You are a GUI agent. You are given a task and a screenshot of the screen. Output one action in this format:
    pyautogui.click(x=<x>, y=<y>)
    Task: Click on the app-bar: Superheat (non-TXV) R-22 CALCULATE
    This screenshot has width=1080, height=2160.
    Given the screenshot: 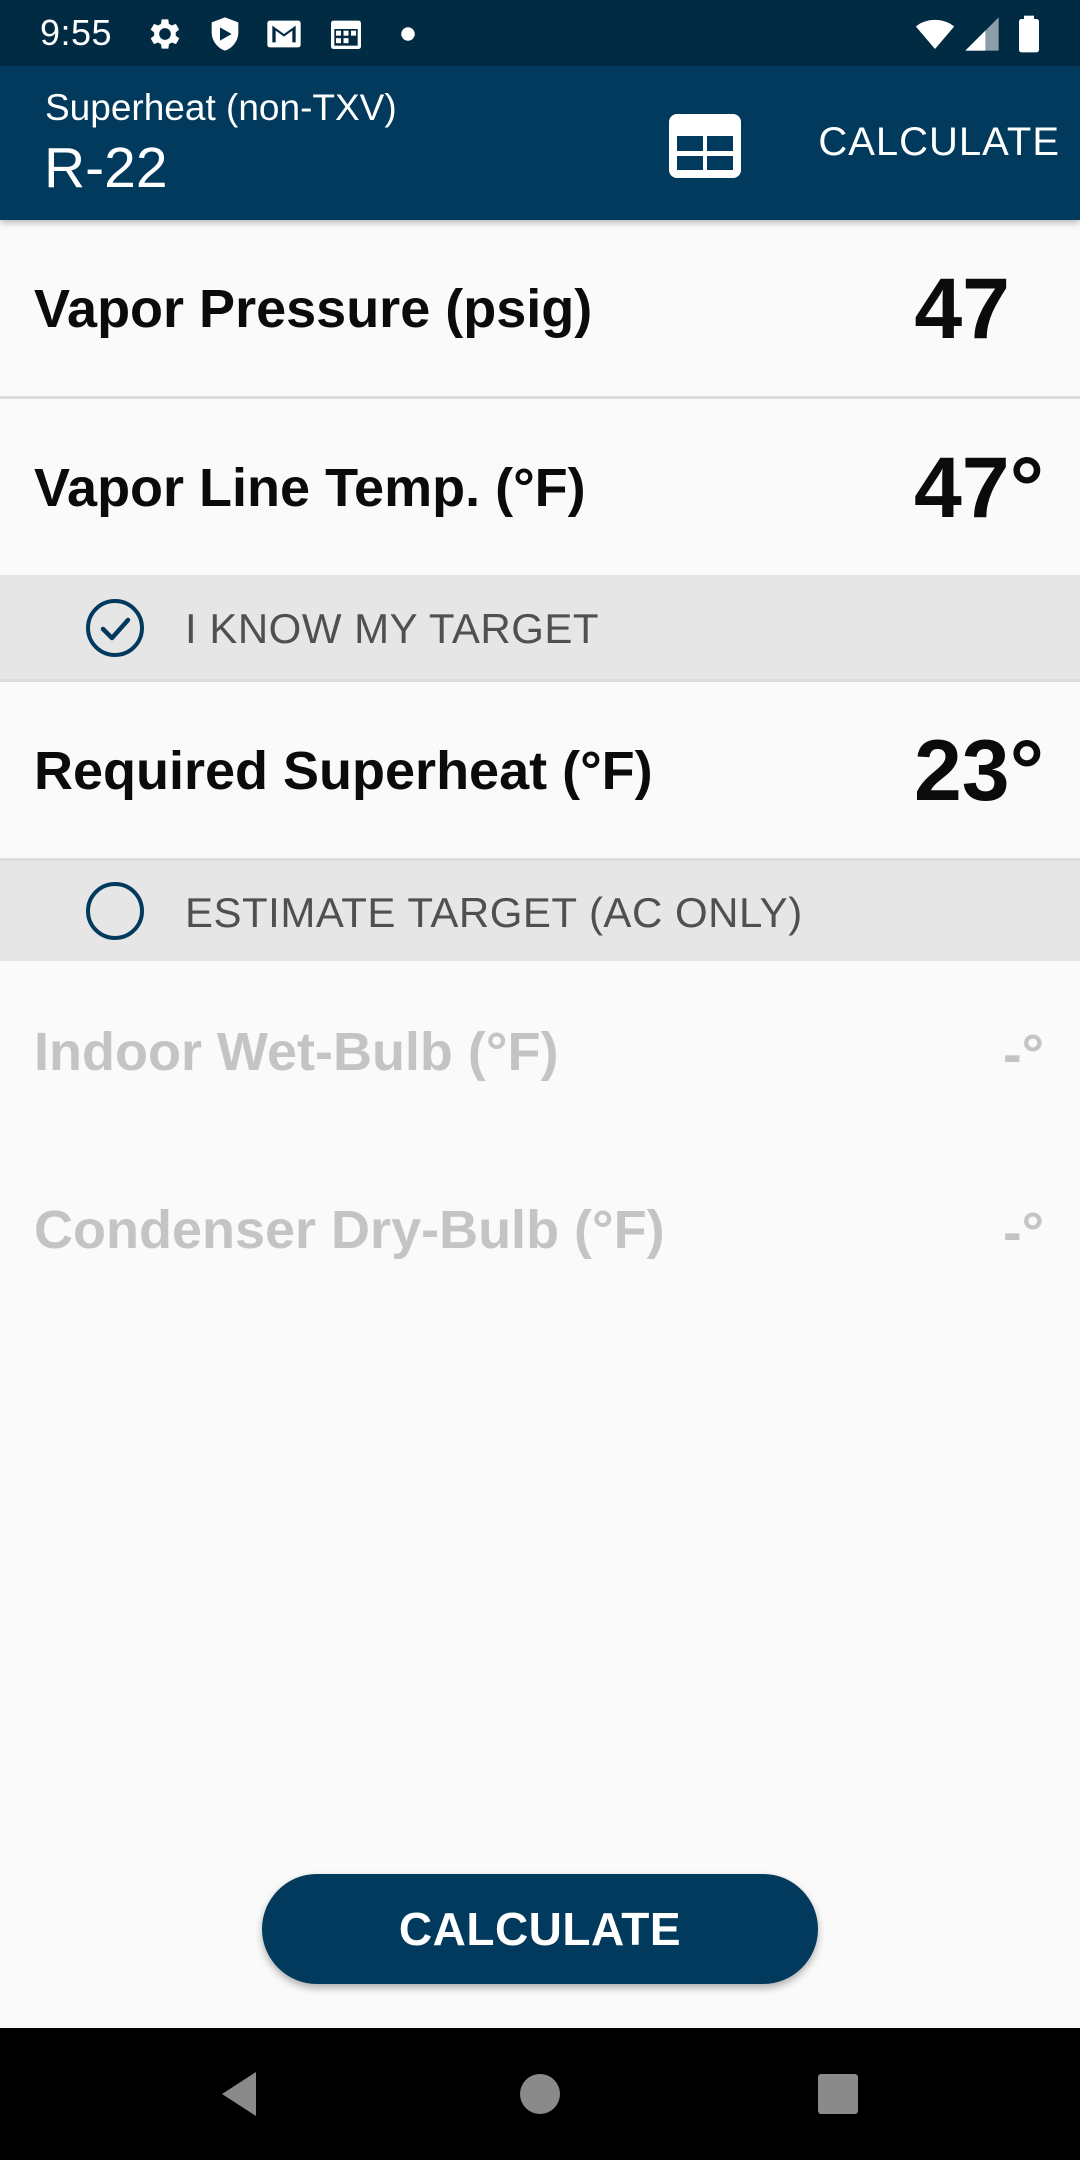 What is the action you would take?
    pyautogui.click(x=540, y=143)
    